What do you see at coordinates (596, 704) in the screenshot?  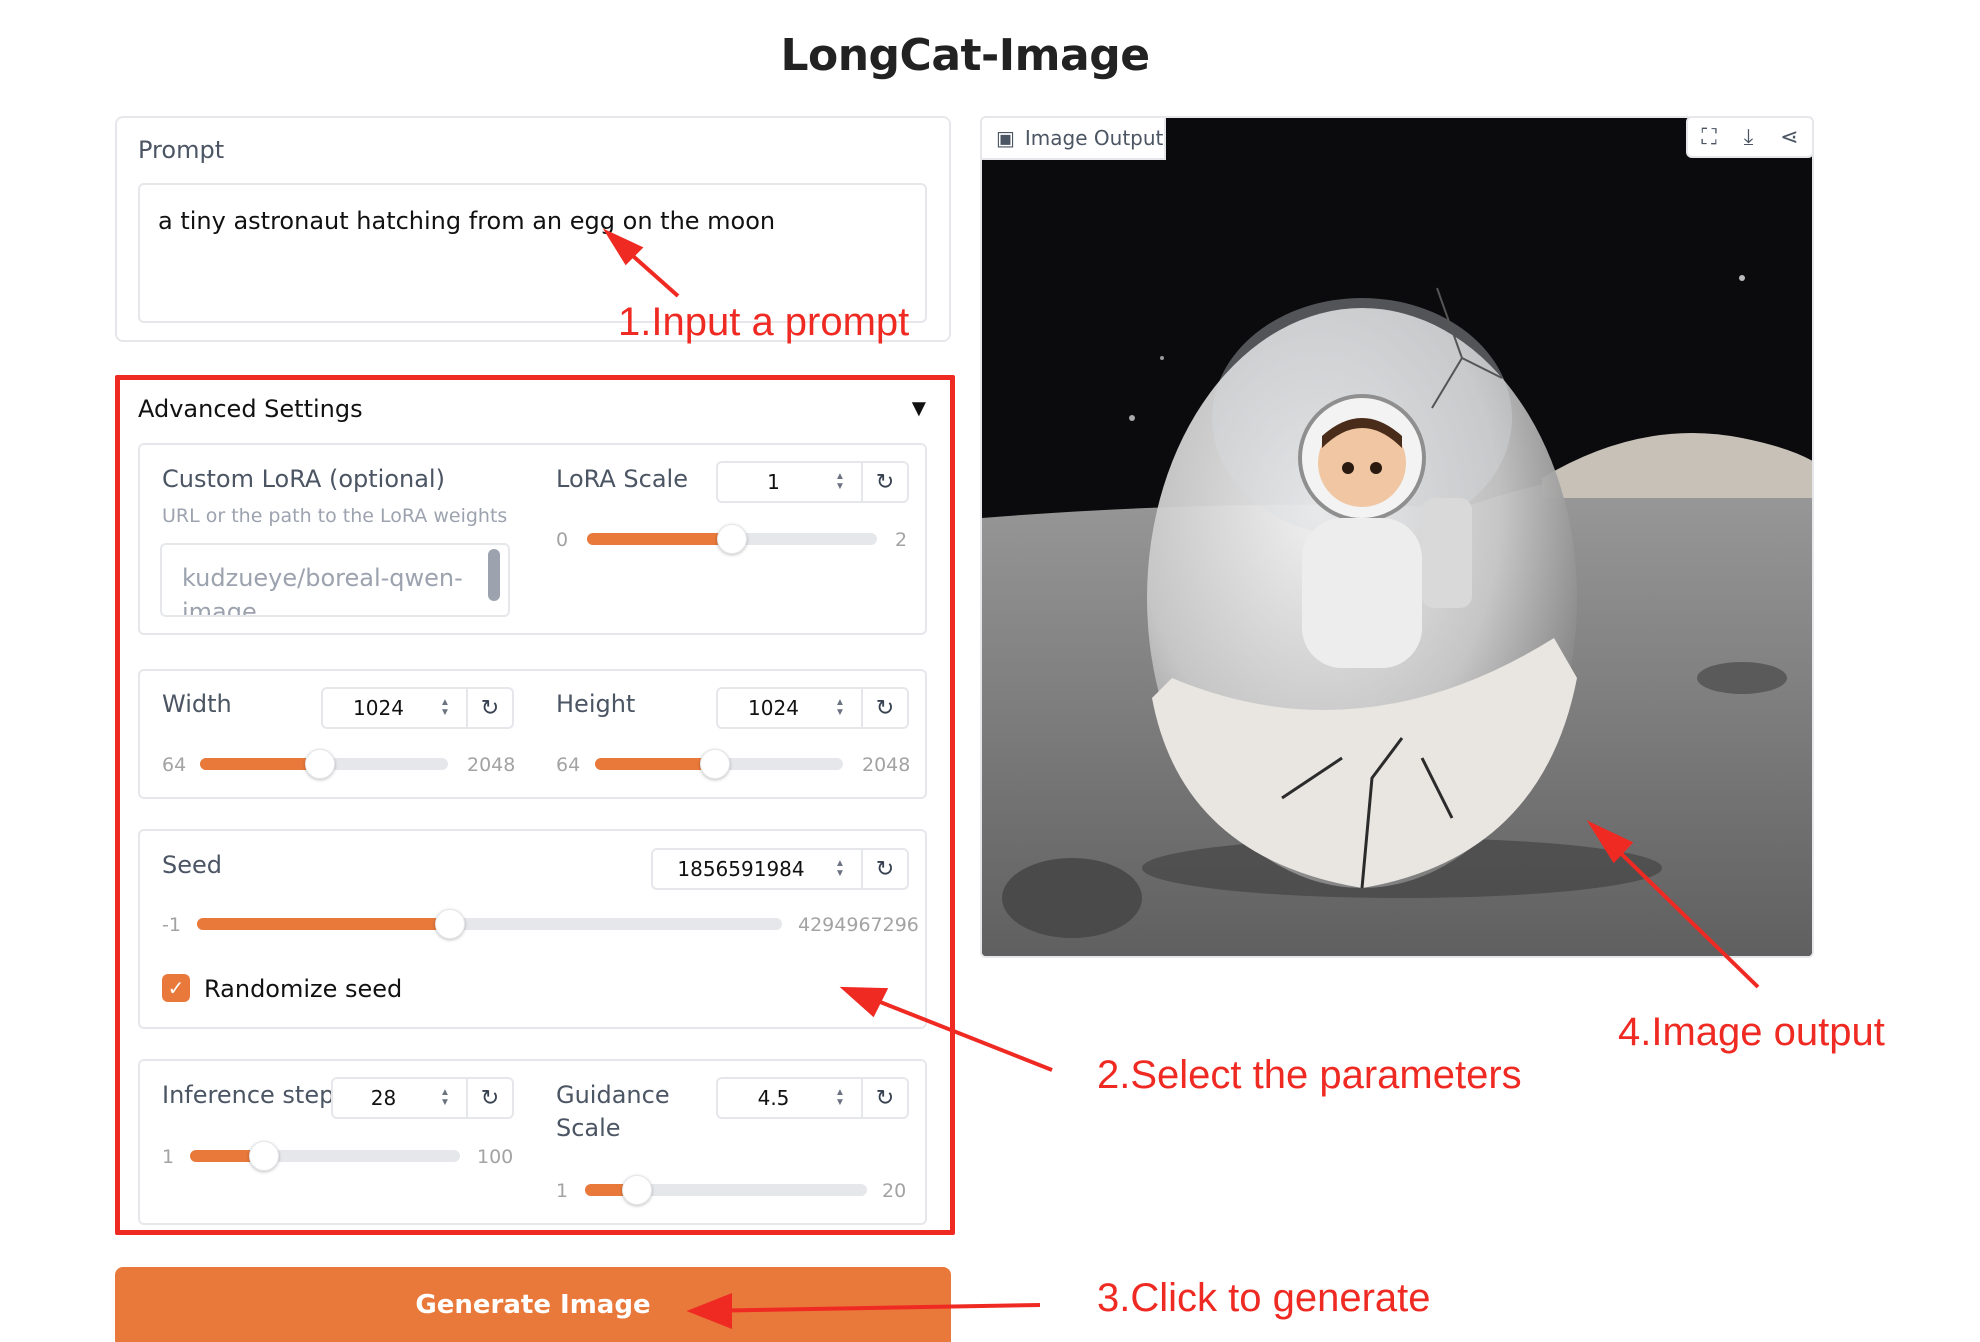 I see `height-label: Height` at bounding box center [596, 704].